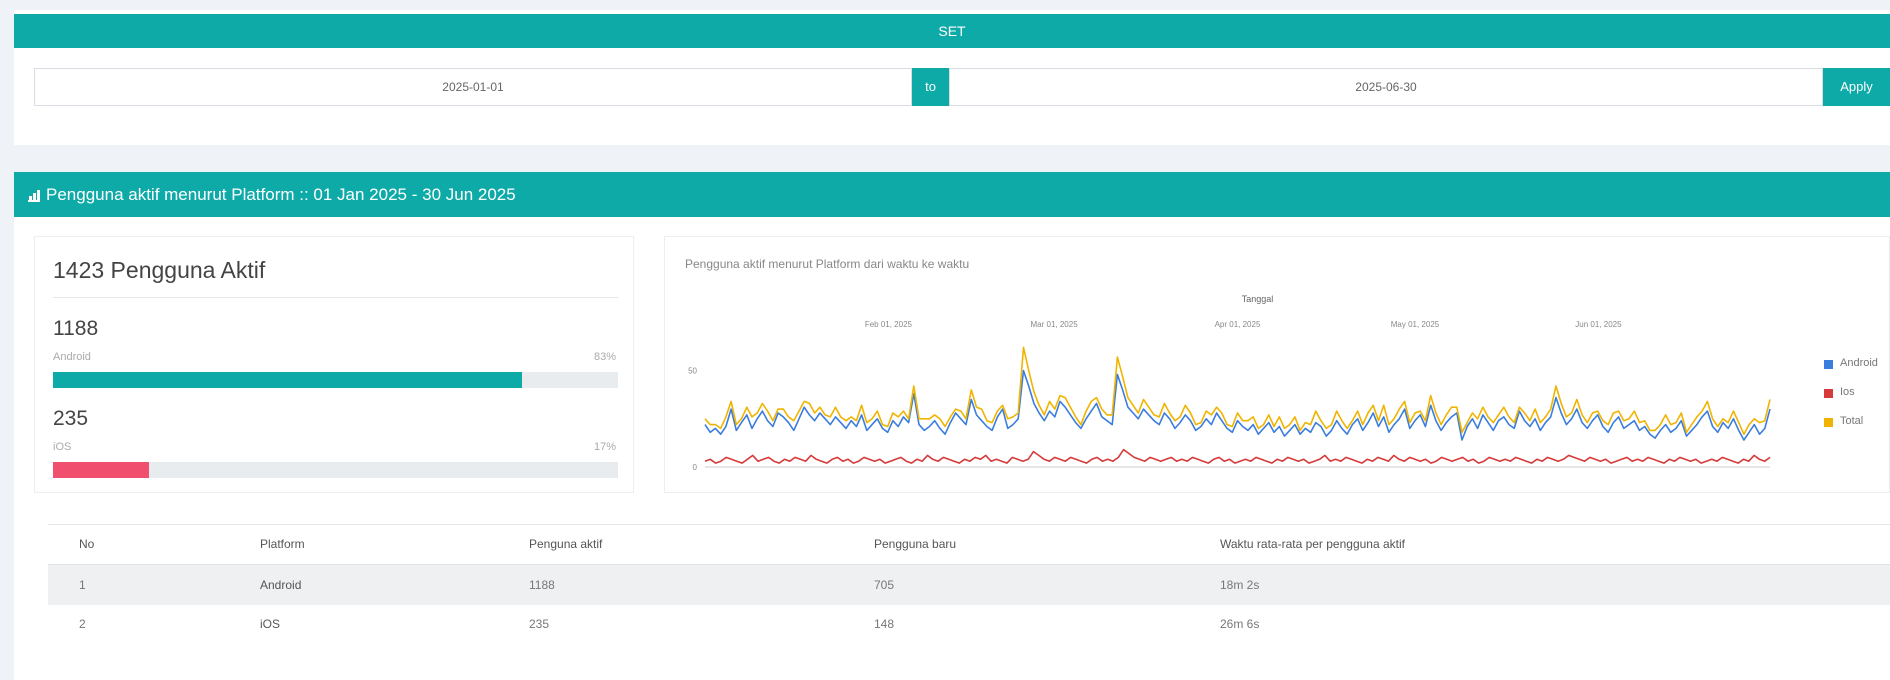 The width and height of the screenshot is (1890, 680). I want to click on cell-penguna-aktif: 235, so click(539, 624).